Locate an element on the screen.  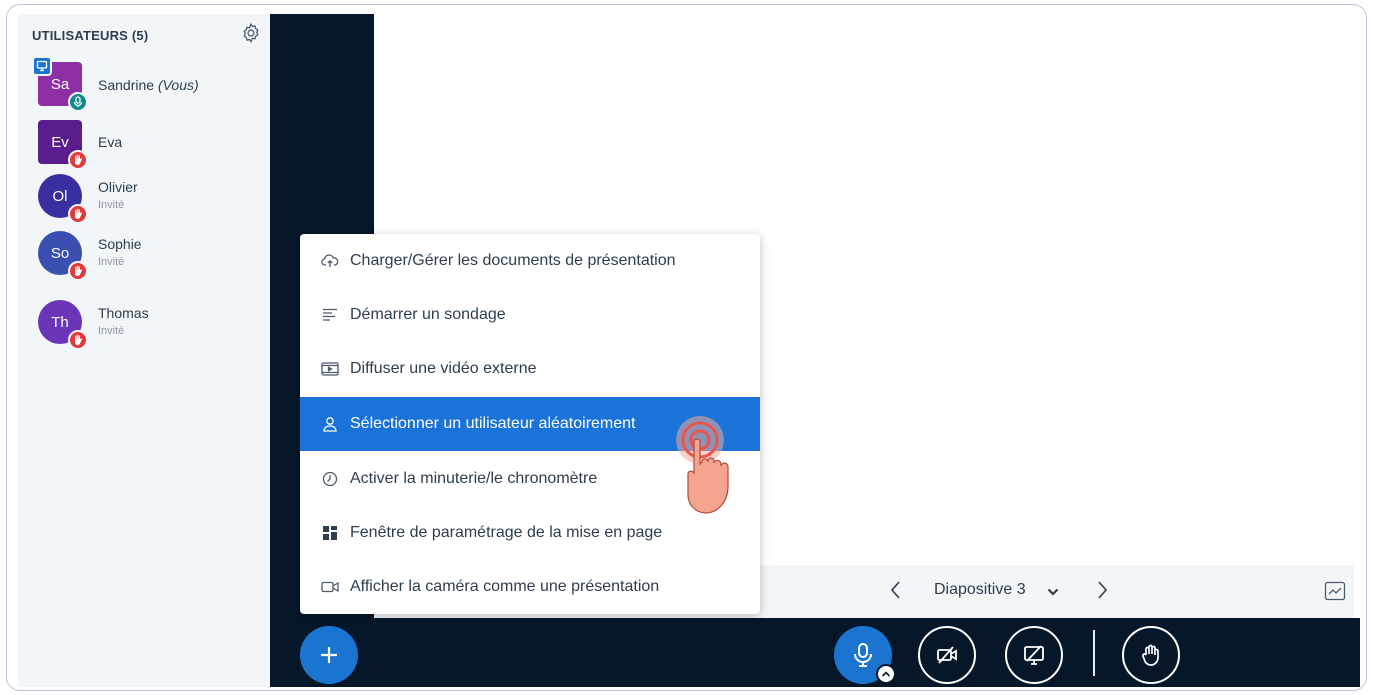
poll-list-icon is located at coordinates (330, 315).